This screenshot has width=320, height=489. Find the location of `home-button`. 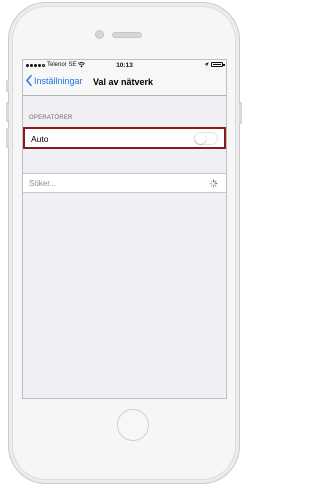

home-button is located at coordinates (133, 425).